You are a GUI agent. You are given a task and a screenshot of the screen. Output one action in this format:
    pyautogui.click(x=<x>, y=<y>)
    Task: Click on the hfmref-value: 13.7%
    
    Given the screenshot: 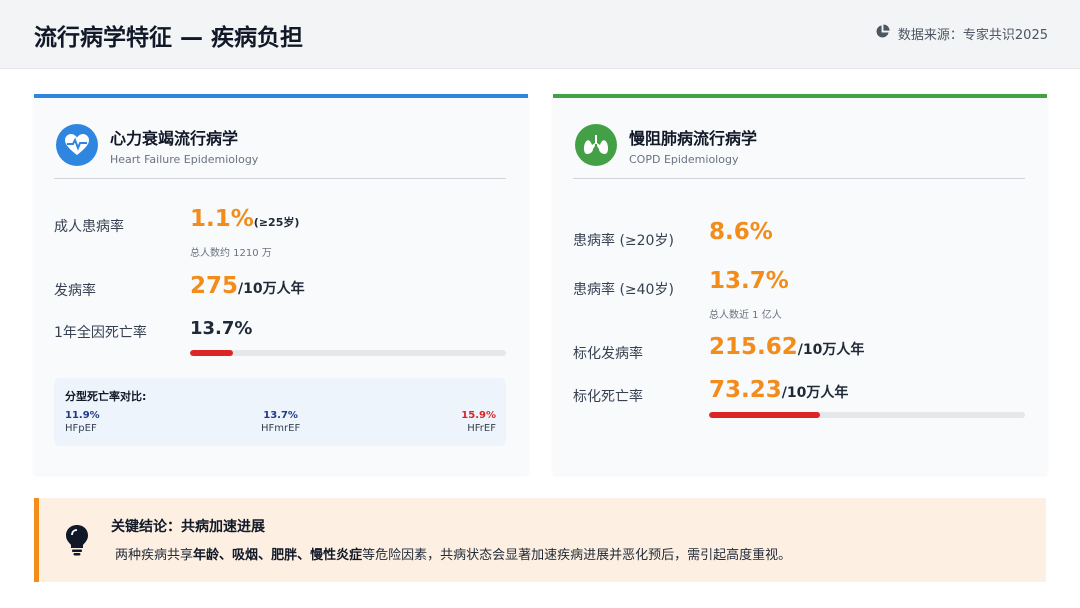 What is the action you would take?
    pyautogui.click(x=280, y=415)
    